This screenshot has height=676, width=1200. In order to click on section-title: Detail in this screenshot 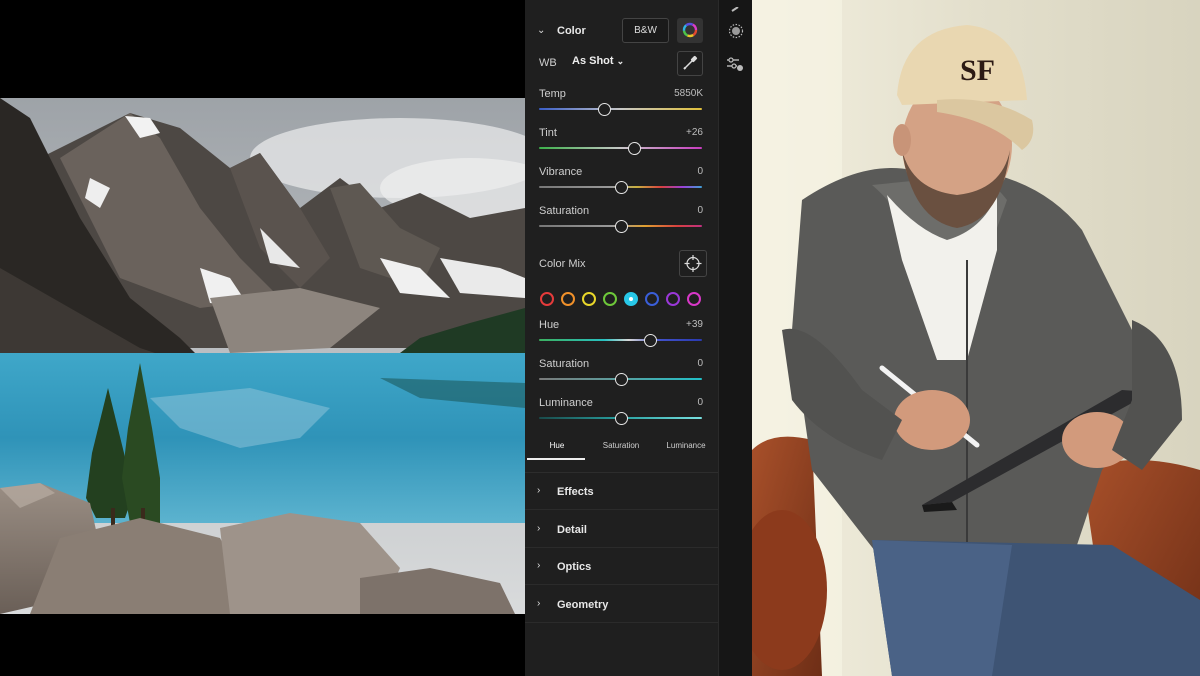, I will do `click(572, 530)`.